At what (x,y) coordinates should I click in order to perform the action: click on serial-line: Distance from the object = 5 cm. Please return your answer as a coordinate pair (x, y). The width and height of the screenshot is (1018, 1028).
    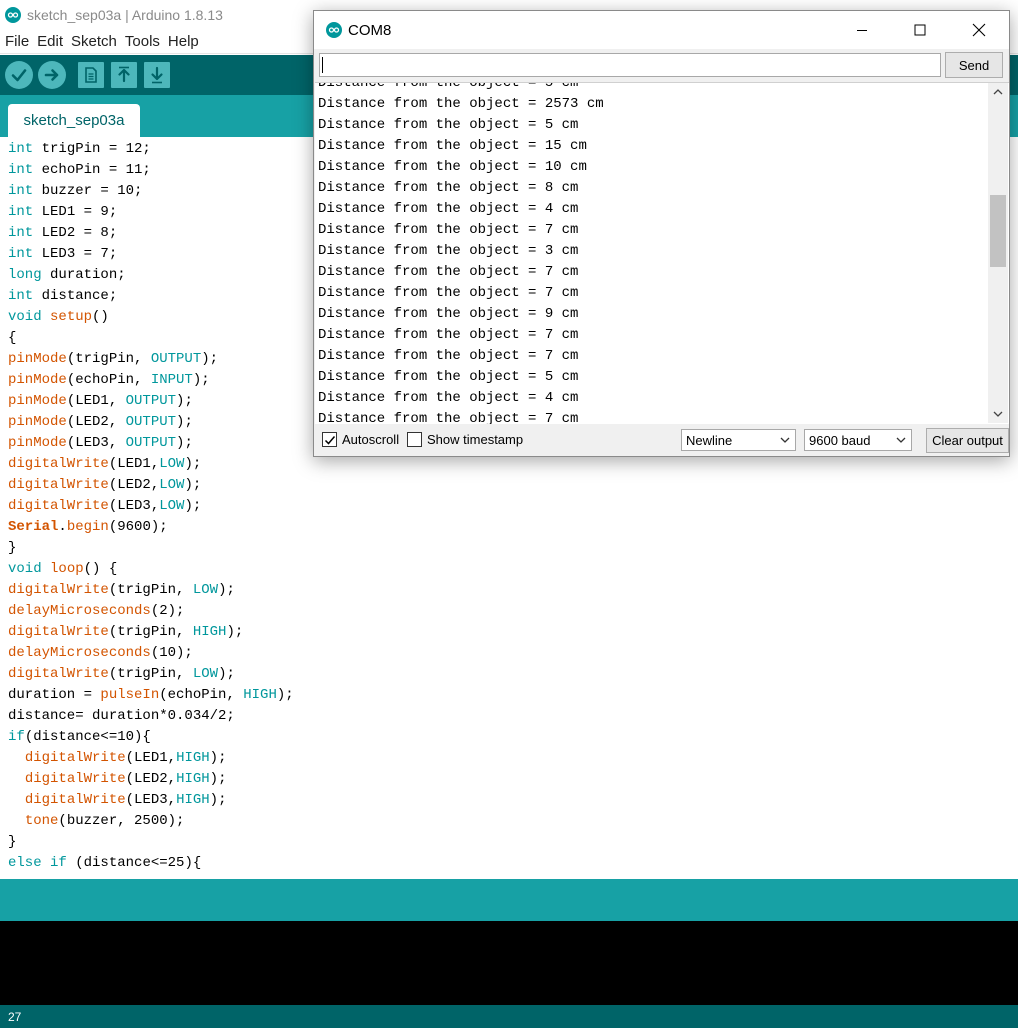
    Looking at the image, I should click on (448, 377).